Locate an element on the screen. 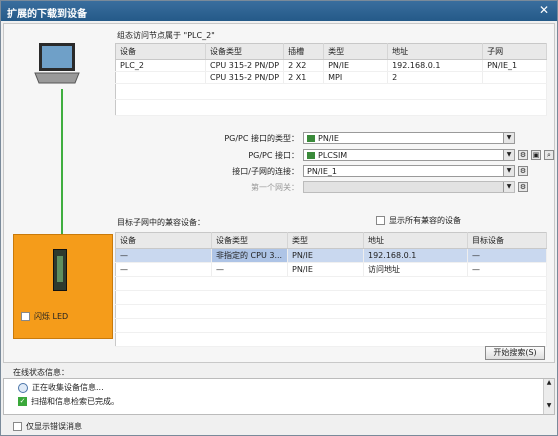 The image size is (558, 436). flash-led-label: 闪烁 LED is located at coordinates (51, 316).